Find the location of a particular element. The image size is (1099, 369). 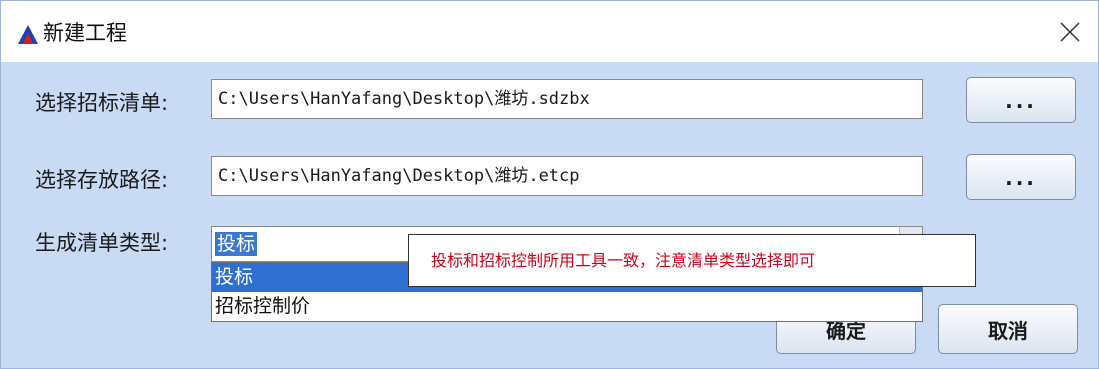

close-button is located at coordinates (1070, 32).